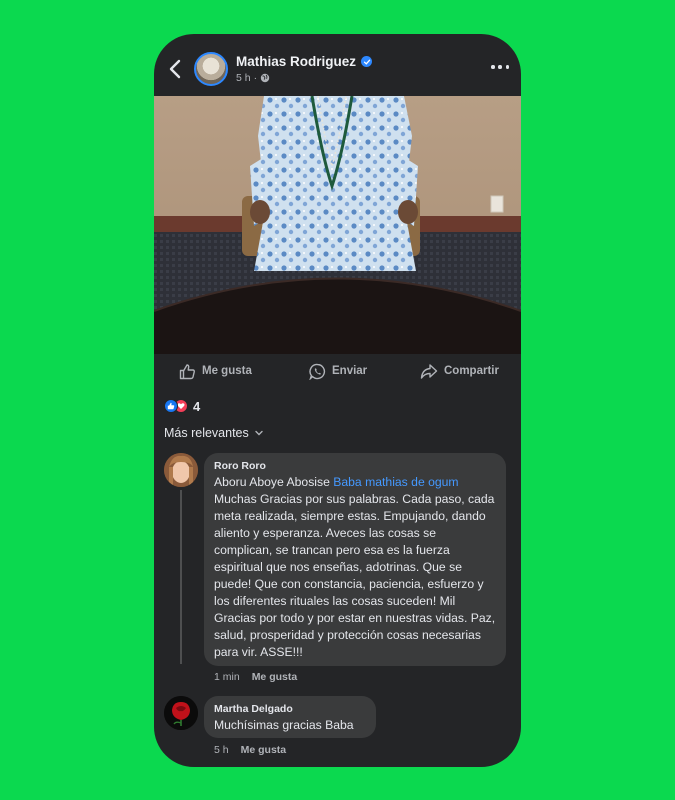 The image size is (675, 800). Describe the element at coordinates (367, 61) in the screenshot. I see `verified-badge-icon` at that location.